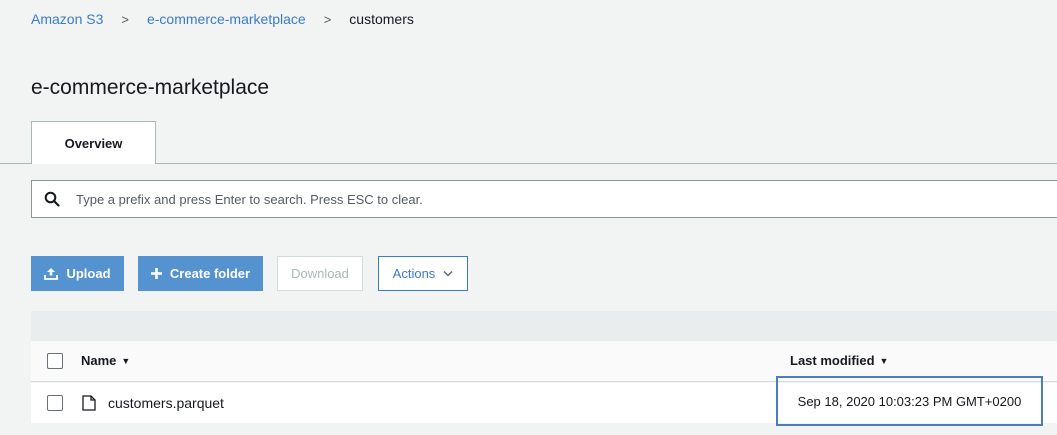 The height and width of the screenshot is (435, 1057). I want to click on download-button: Download, so click(320, 273).